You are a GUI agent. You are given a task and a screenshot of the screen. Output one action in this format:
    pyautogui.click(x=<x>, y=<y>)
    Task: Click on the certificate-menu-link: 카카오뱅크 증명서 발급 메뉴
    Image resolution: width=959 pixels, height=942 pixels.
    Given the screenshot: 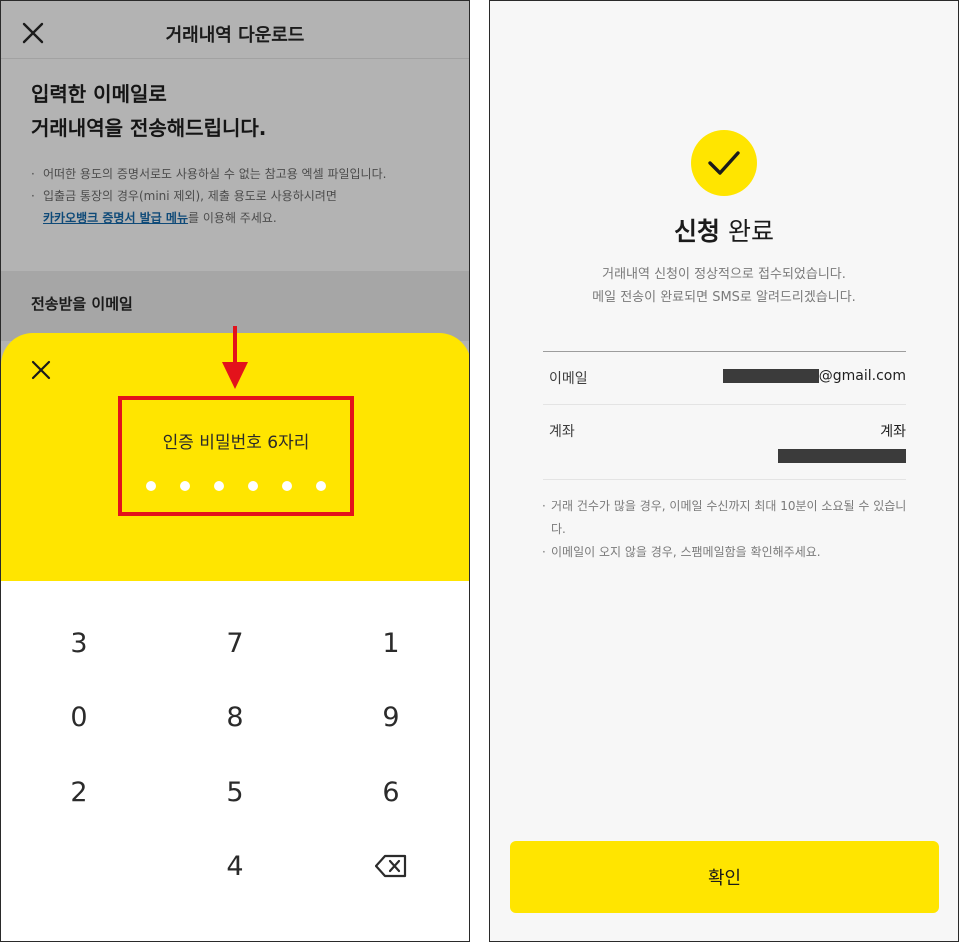 What is the action you would take?
    pyautogui.click(x=115, y=218)
    